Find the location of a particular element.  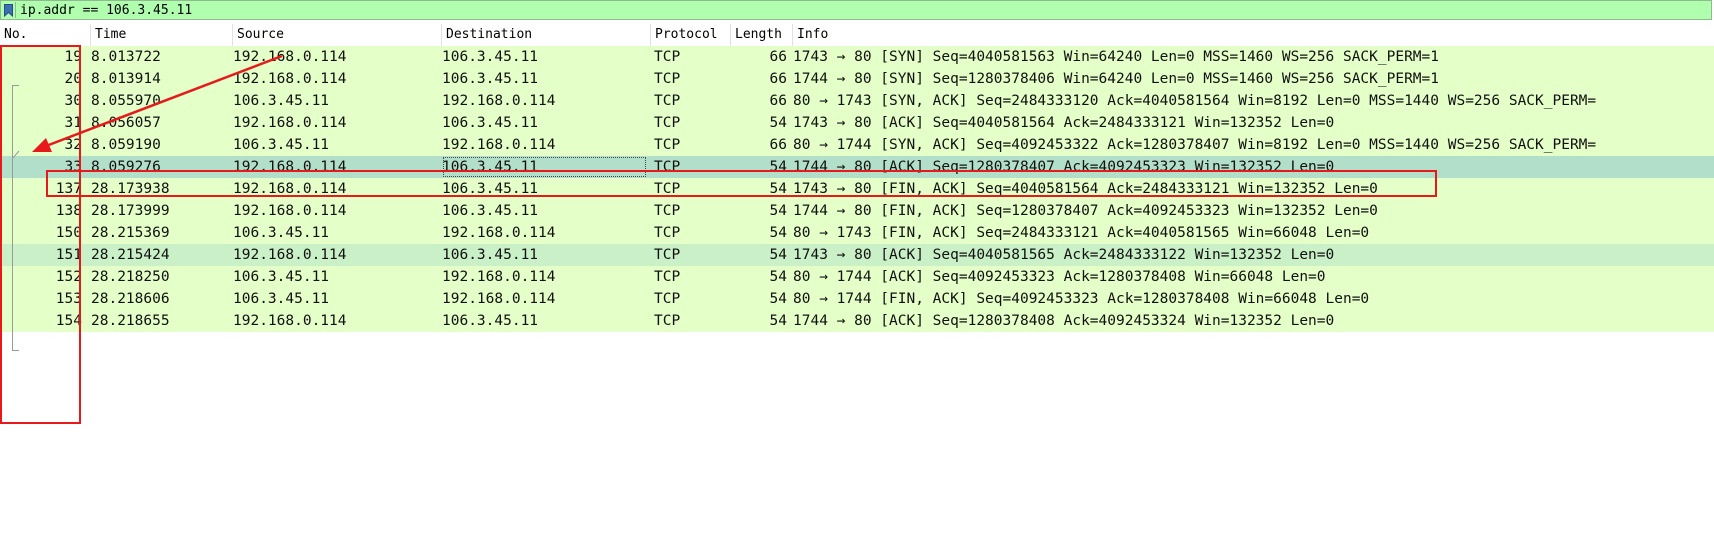

column-header-source: Source is located at coordinates (337, 35).